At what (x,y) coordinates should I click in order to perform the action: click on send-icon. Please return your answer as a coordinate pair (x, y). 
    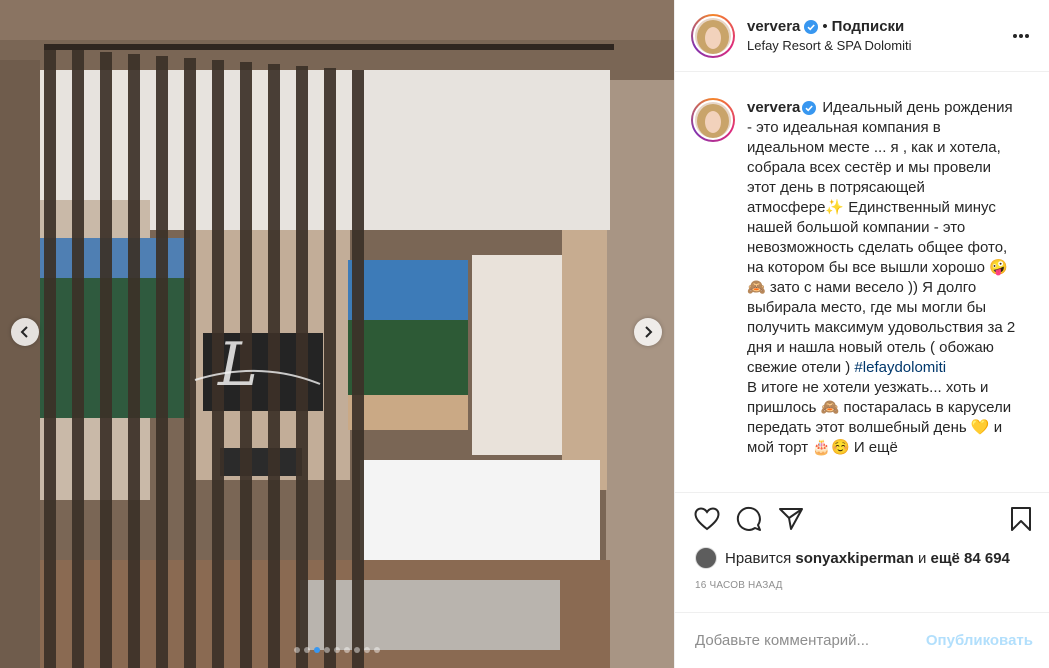
    Looking at the image, I should click on (791, 518).